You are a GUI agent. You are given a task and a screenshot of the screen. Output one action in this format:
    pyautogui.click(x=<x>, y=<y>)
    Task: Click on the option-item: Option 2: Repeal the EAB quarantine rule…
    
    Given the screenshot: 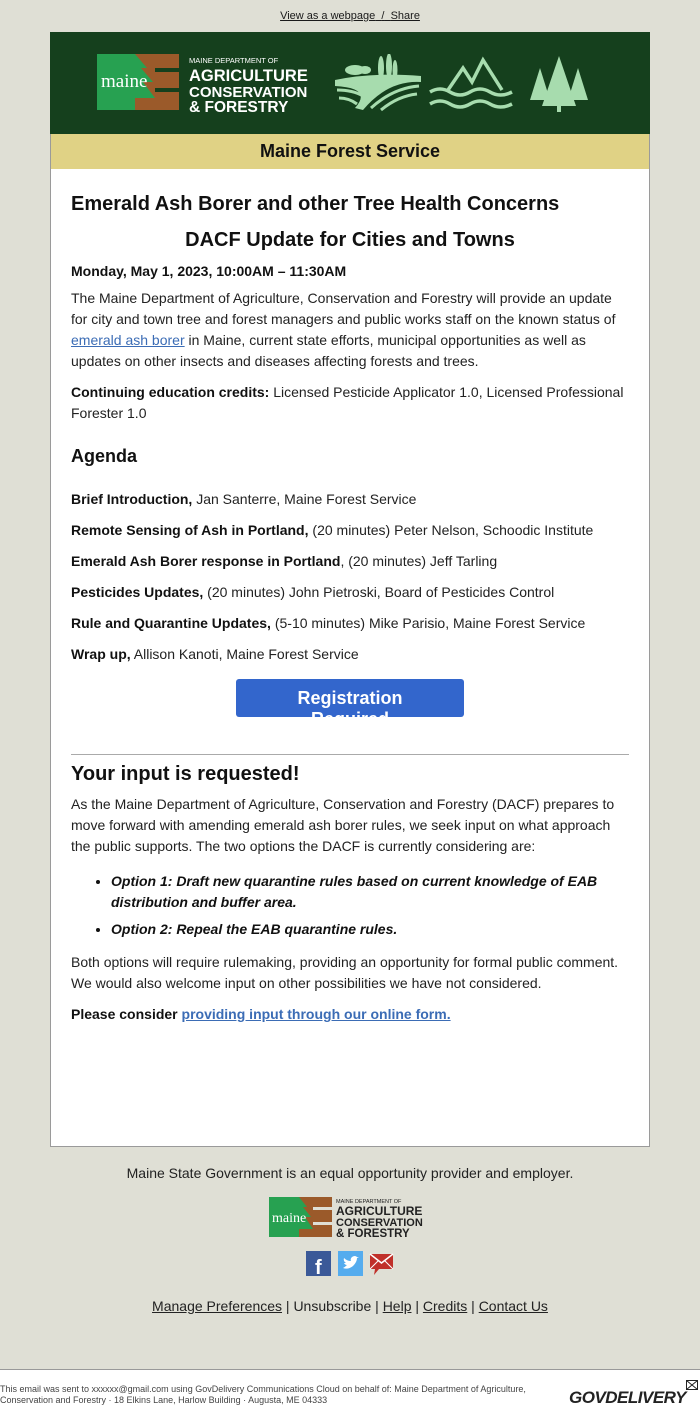 What is the action you would take?
    pyautogui.click(x=370, y=929)
    